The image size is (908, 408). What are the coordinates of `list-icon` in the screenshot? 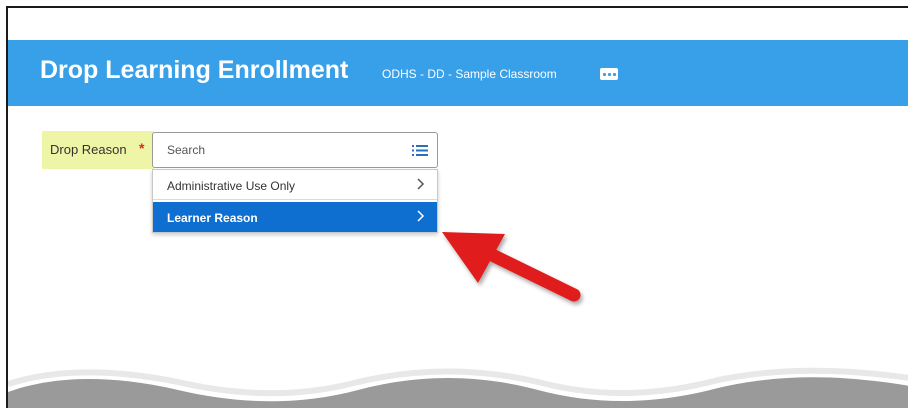 It's located at (420, 150).